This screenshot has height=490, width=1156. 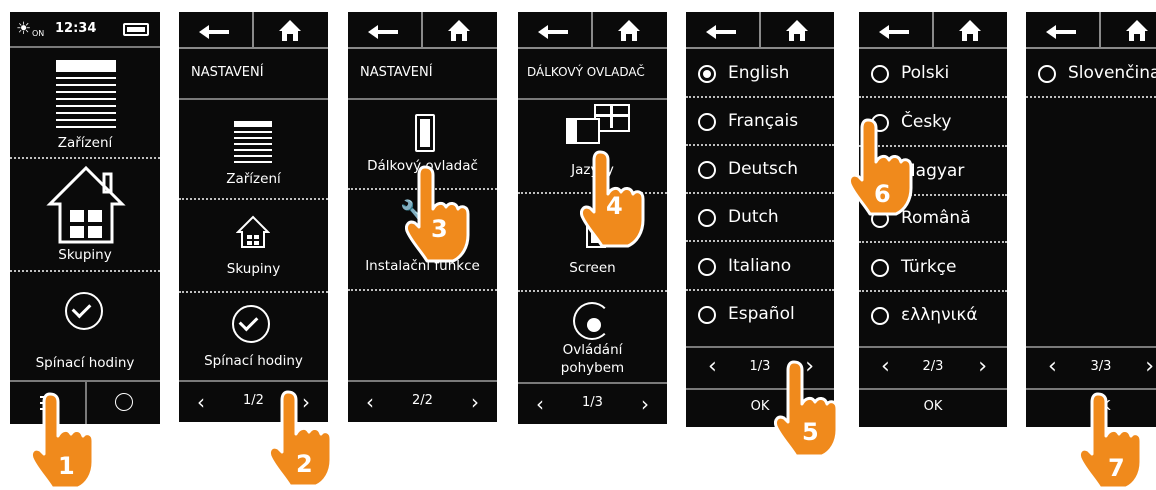 I want to click on screen-languages-3: Slovenčina ‹ 3/3 › OK, so click(x=1091, y=219).